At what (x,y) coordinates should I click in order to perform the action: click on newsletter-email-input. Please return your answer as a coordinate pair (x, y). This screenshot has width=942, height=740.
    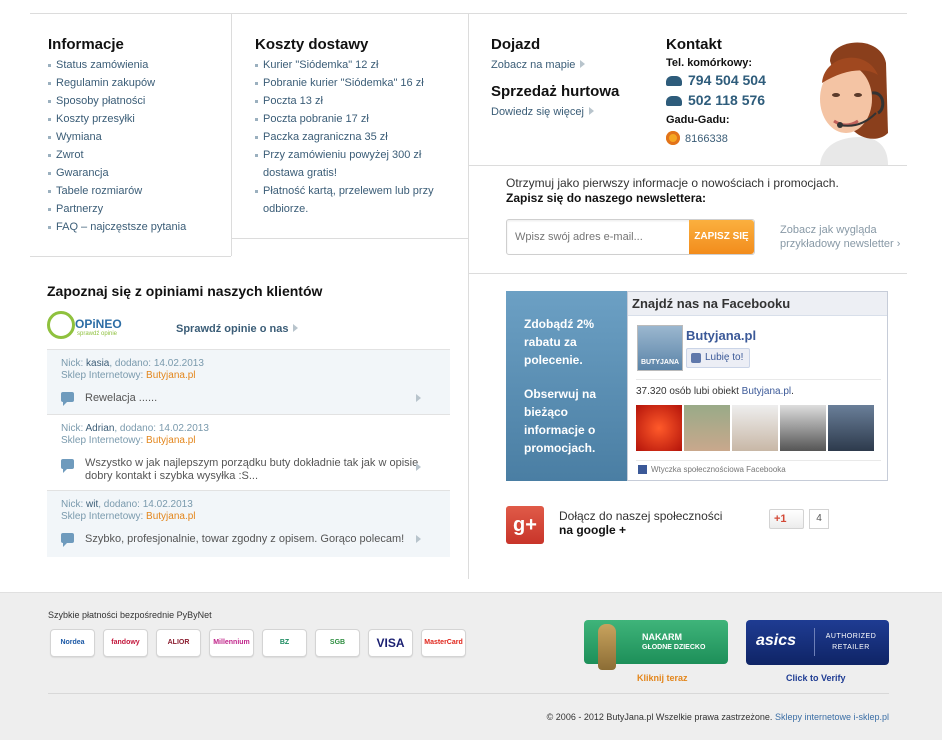
    Looking at the image, I should click on (600, 237).